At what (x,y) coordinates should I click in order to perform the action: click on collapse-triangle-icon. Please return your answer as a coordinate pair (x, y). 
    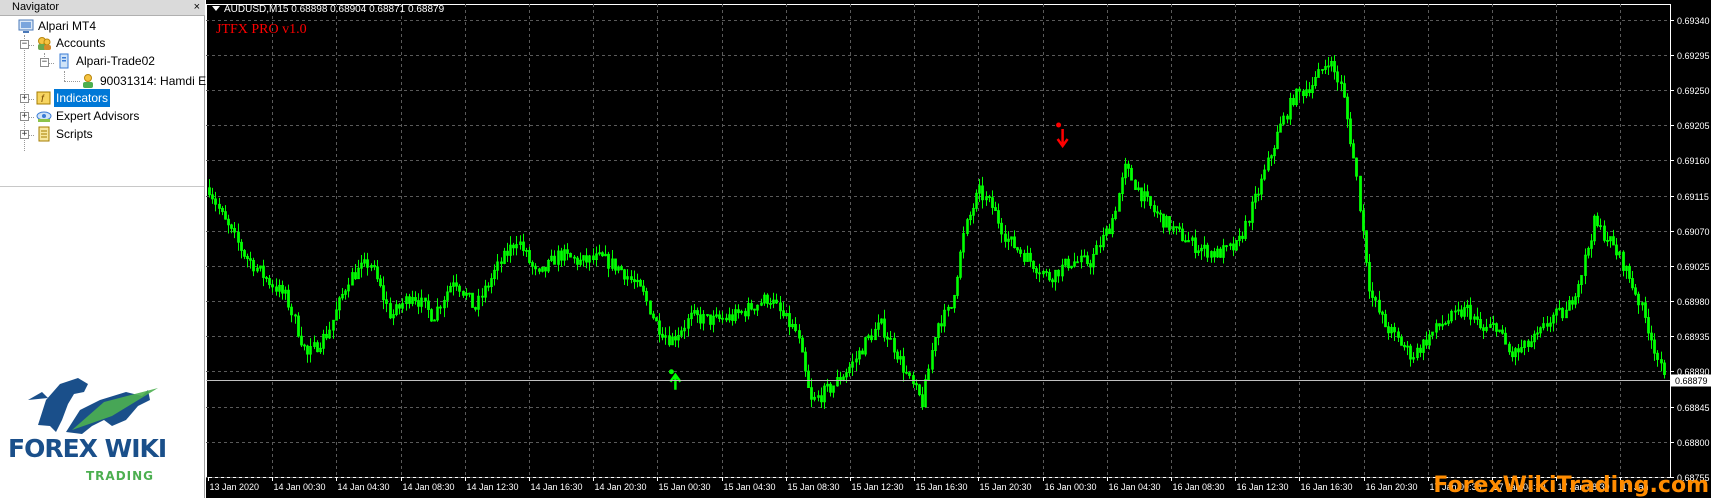
    Looking at the image, I should click on (216, 8).